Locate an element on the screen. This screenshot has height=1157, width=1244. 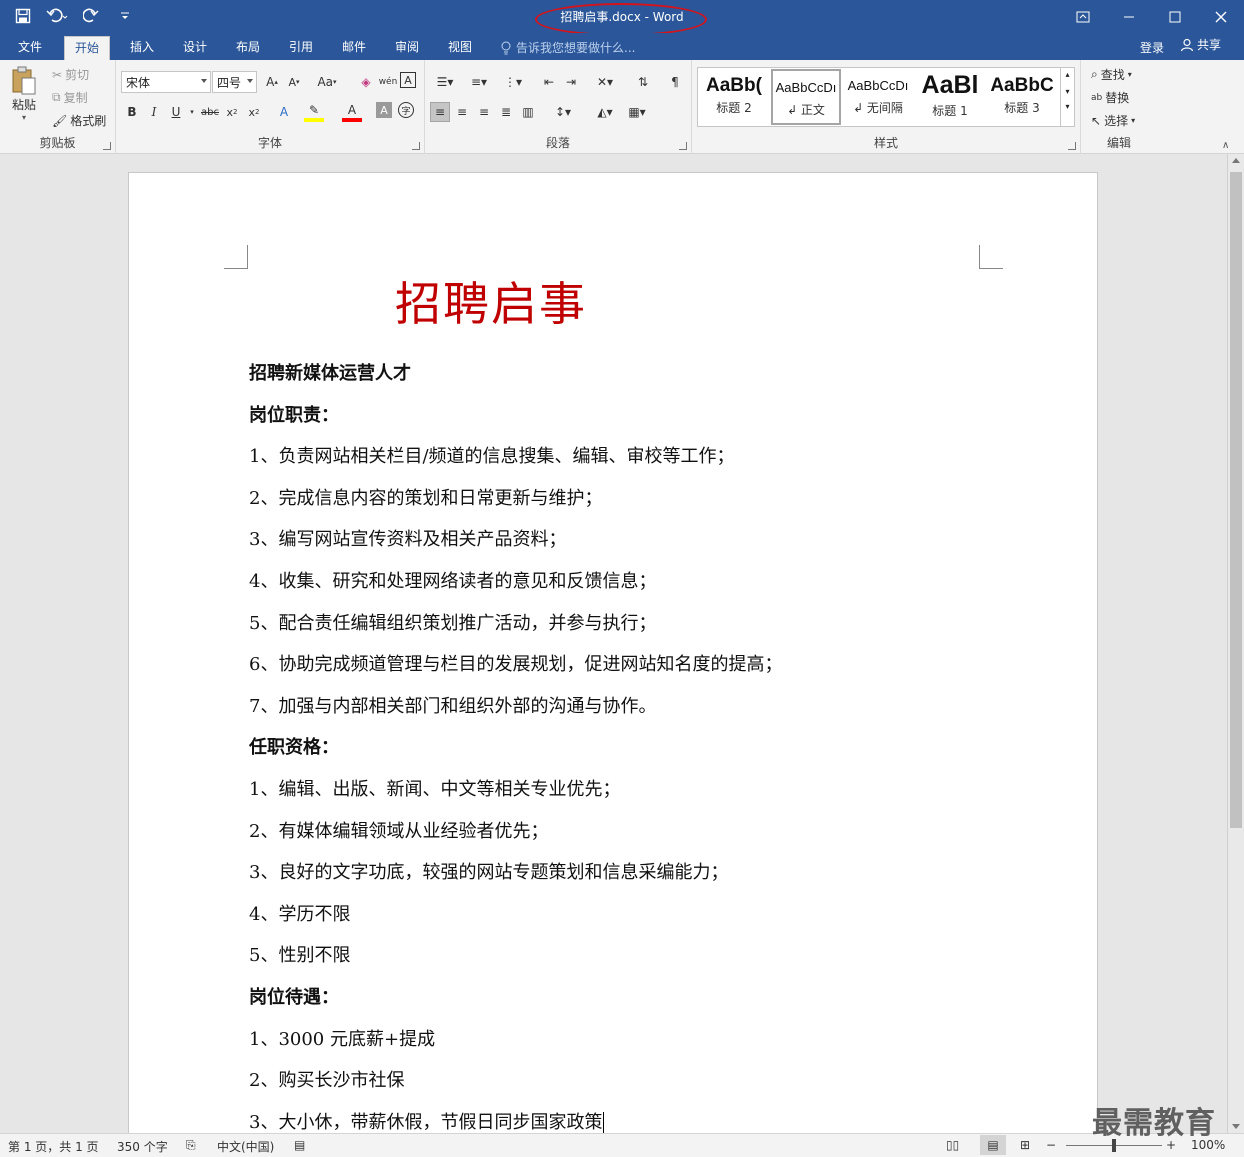
magnifier-icon: ⌕ is located at coordinates (1094, 74).